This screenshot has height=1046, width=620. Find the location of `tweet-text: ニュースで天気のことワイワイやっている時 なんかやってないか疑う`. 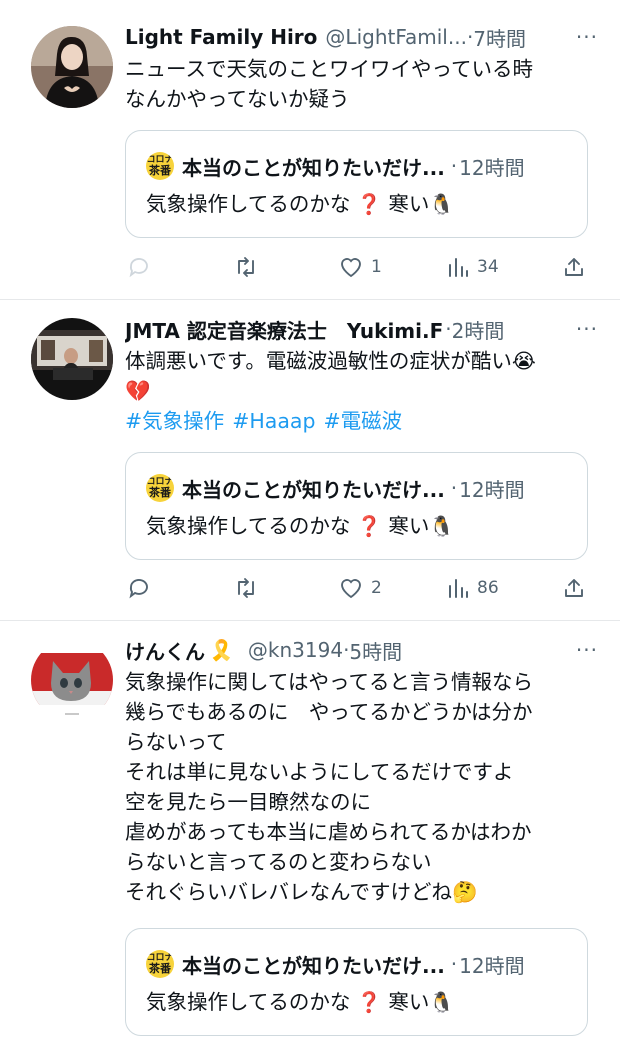

tweet-text: ニュースで天気のことワイワイやっている時 なんかやってないか疑う is located at coordinates (329, 84).